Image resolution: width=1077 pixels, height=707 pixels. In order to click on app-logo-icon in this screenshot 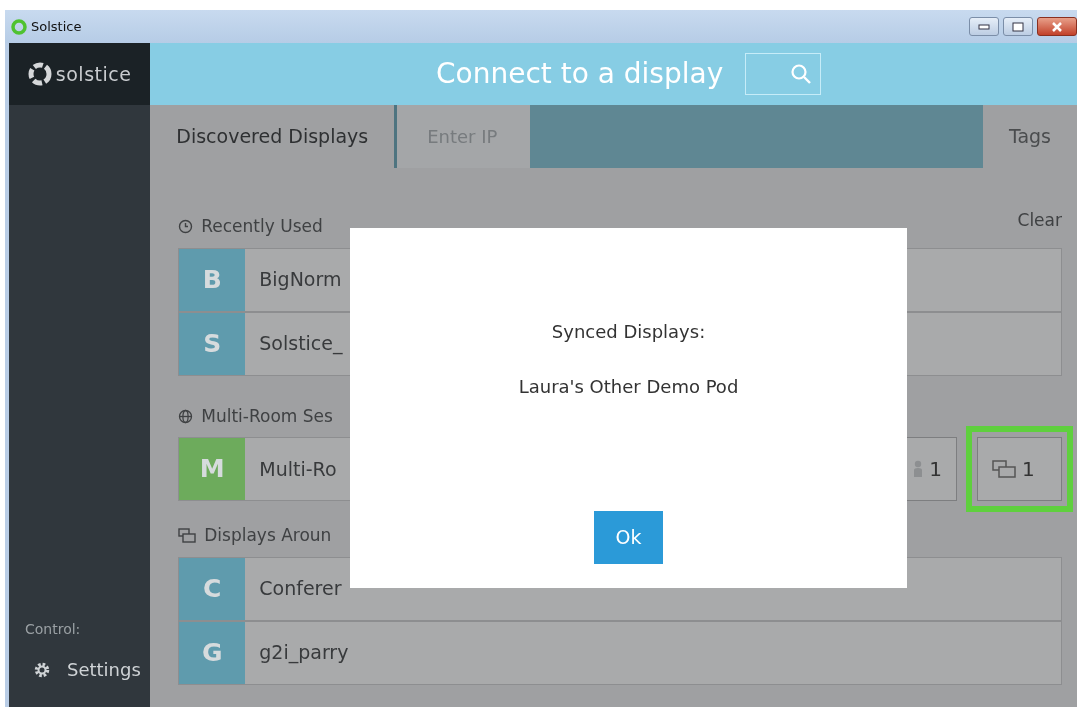, I will do `click(19, 26)`.